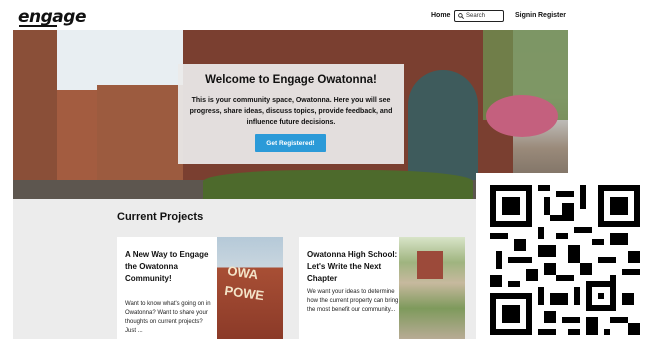  What do you see at coordinates (443, 125) in the screenshot?
I see `hero-arch-window` at bounding box center [443, 125].